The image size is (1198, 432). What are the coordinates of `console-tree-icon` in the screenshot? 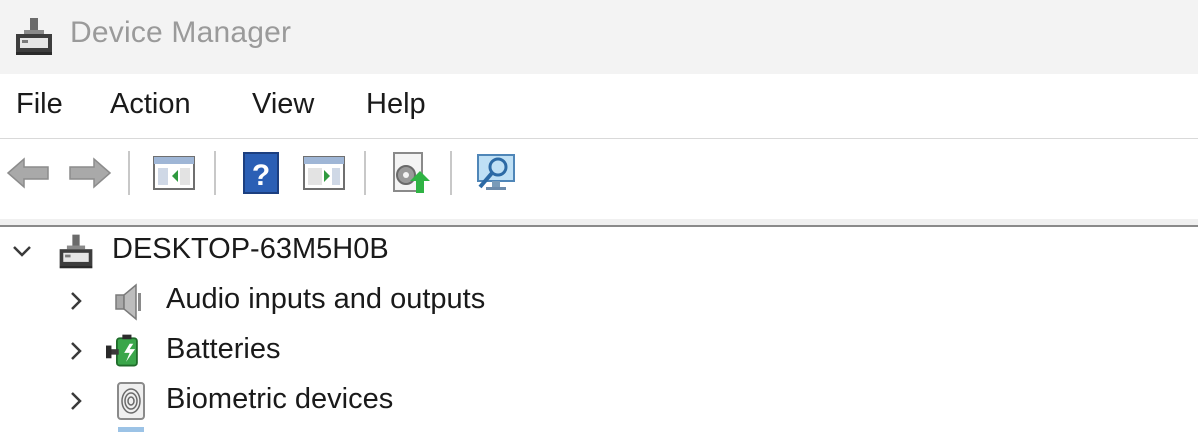 It's located at (174, 173).